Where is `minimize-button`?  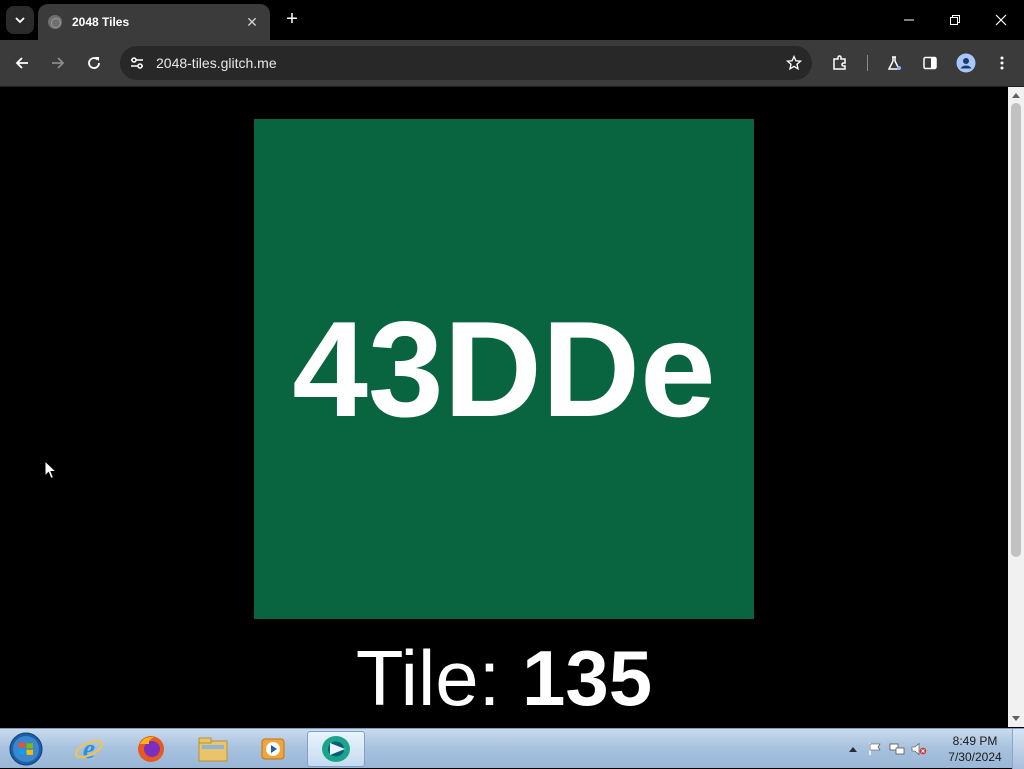
minimize-button is located at coordinates (909, 20).